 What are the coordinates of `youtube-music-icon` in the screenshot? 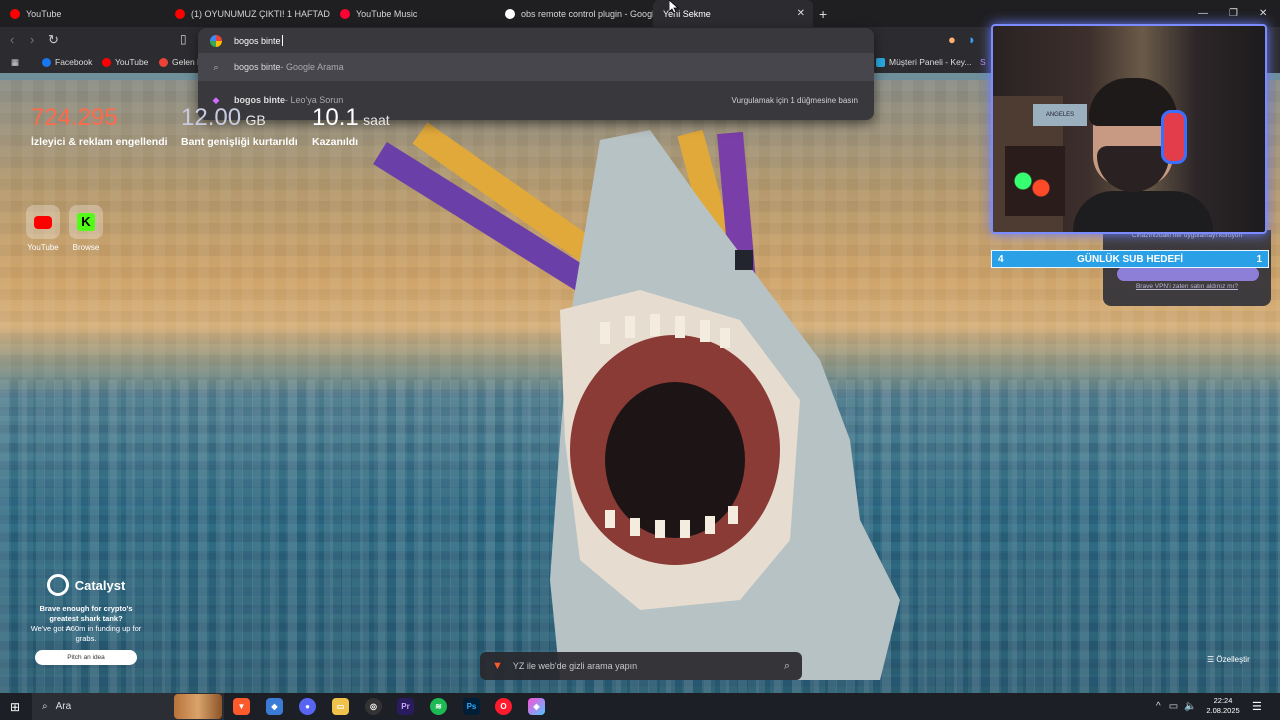 It's located at (345, 13).